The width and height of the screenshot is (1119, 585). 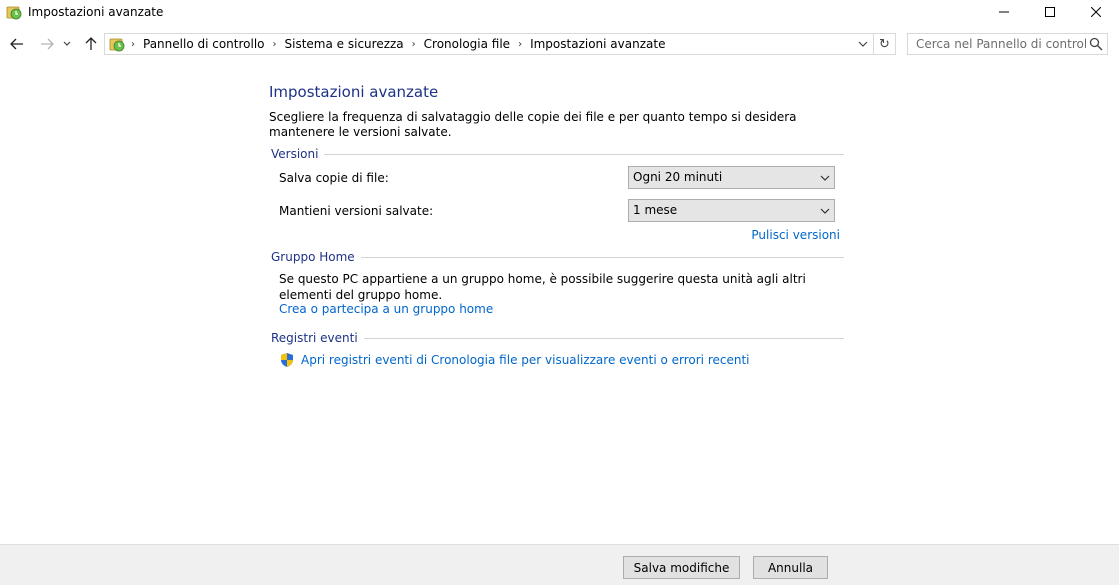 What do you see at coordinates (386, 309) in the screenshot?
I see `homegroup-link: Crea o partecipa a un gruppo home` at bounding box center [386, 309].